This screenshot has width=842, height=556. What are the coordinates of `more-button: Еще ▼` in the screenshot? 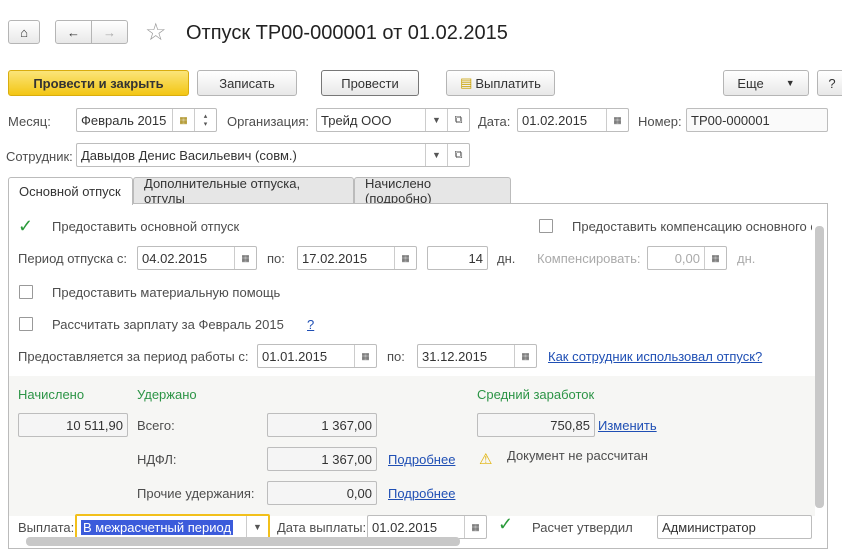 It's located at (766, 83).